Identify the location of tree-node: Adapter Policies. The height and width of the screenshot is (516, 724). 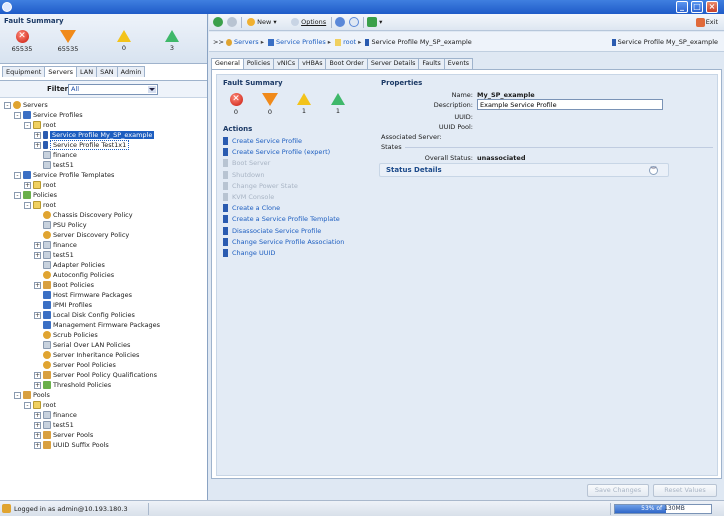
(69, 265).